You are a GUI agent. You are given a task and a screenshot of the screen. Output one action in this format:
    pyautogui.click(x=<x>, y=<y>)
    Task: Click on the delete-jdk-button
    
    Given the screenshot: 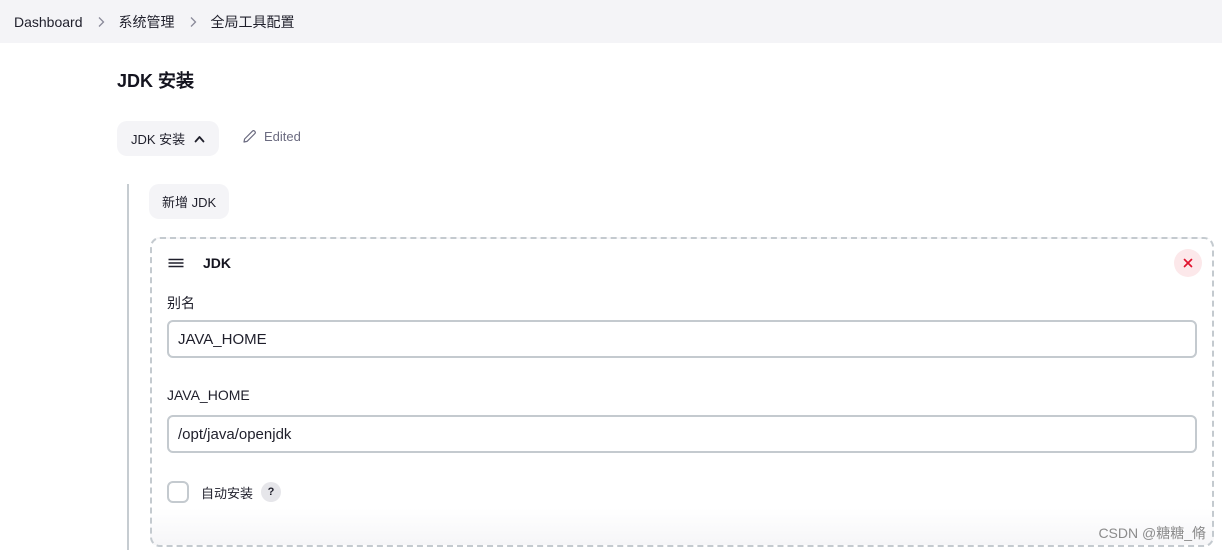 What is the action you would take?
    pyautogui.click(x=1188, y=263)
    